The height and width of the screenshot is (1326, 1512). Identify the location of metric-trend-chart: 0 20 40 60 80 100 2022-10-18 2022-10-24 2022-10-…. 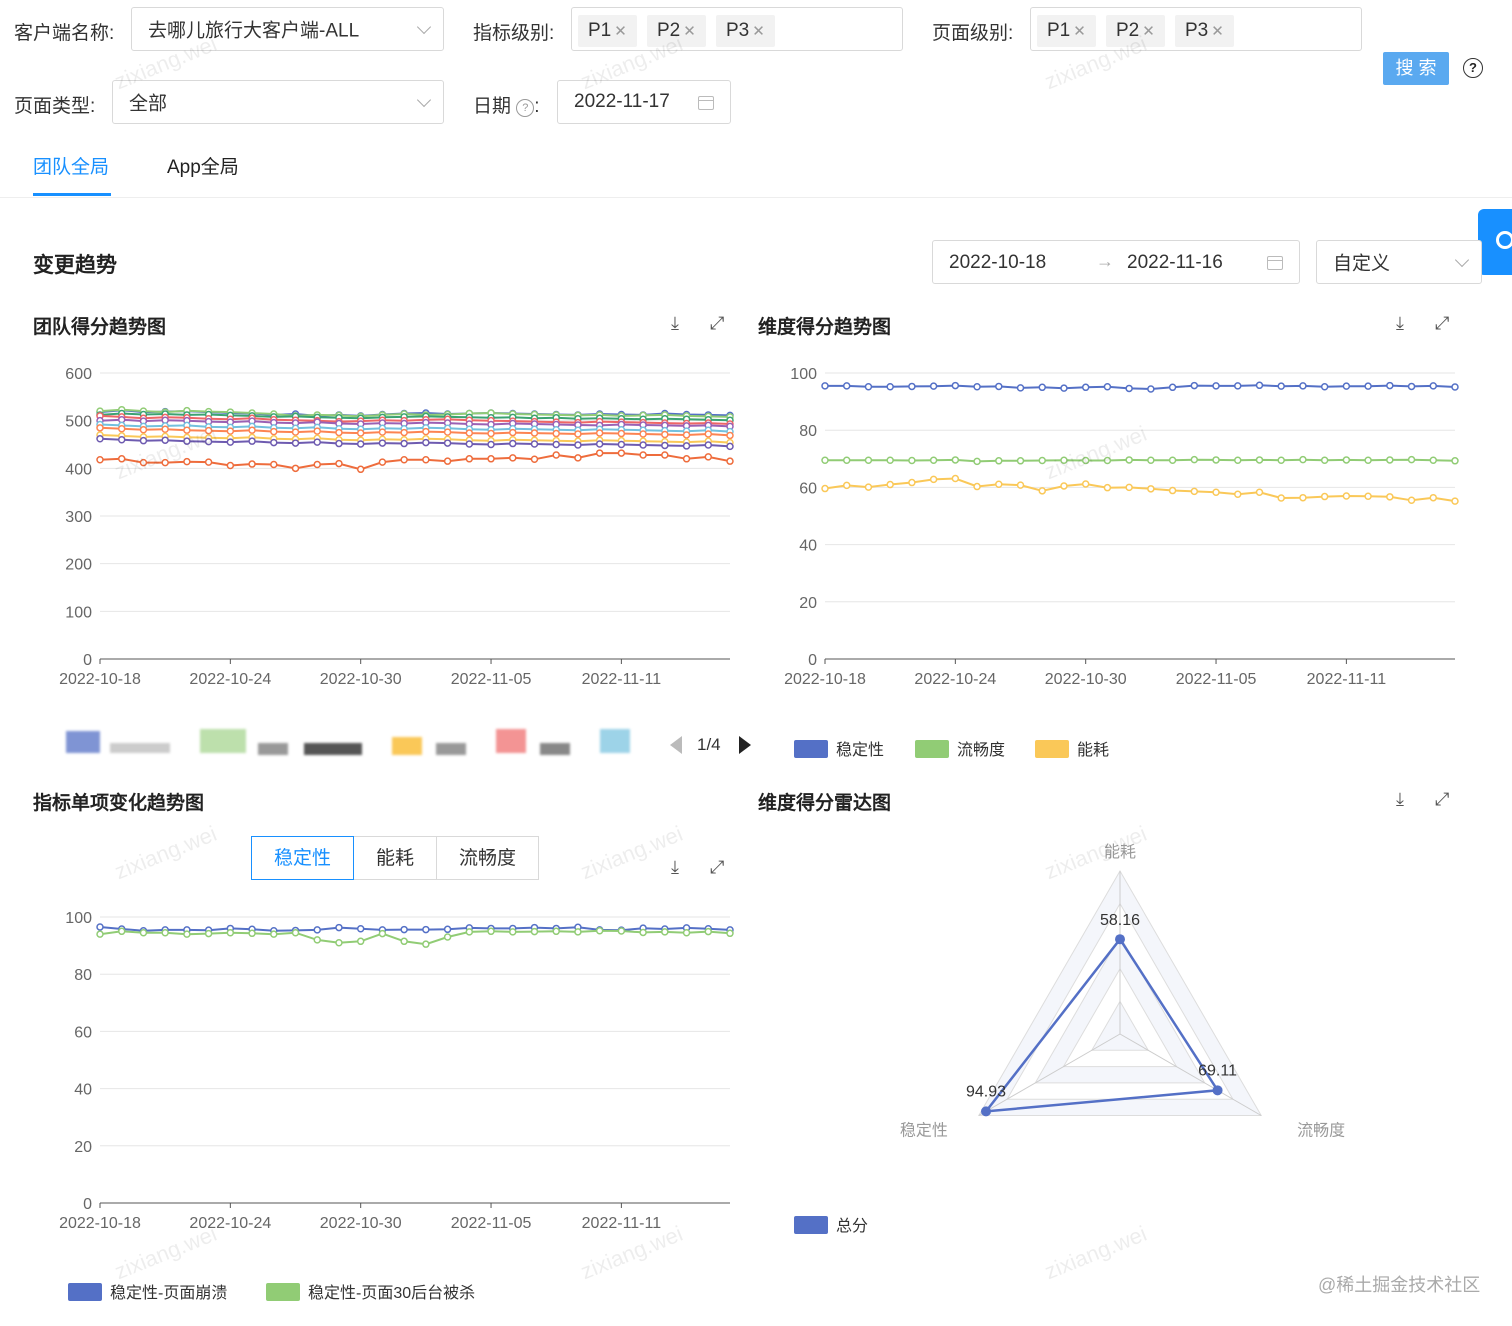
(396, 1071).